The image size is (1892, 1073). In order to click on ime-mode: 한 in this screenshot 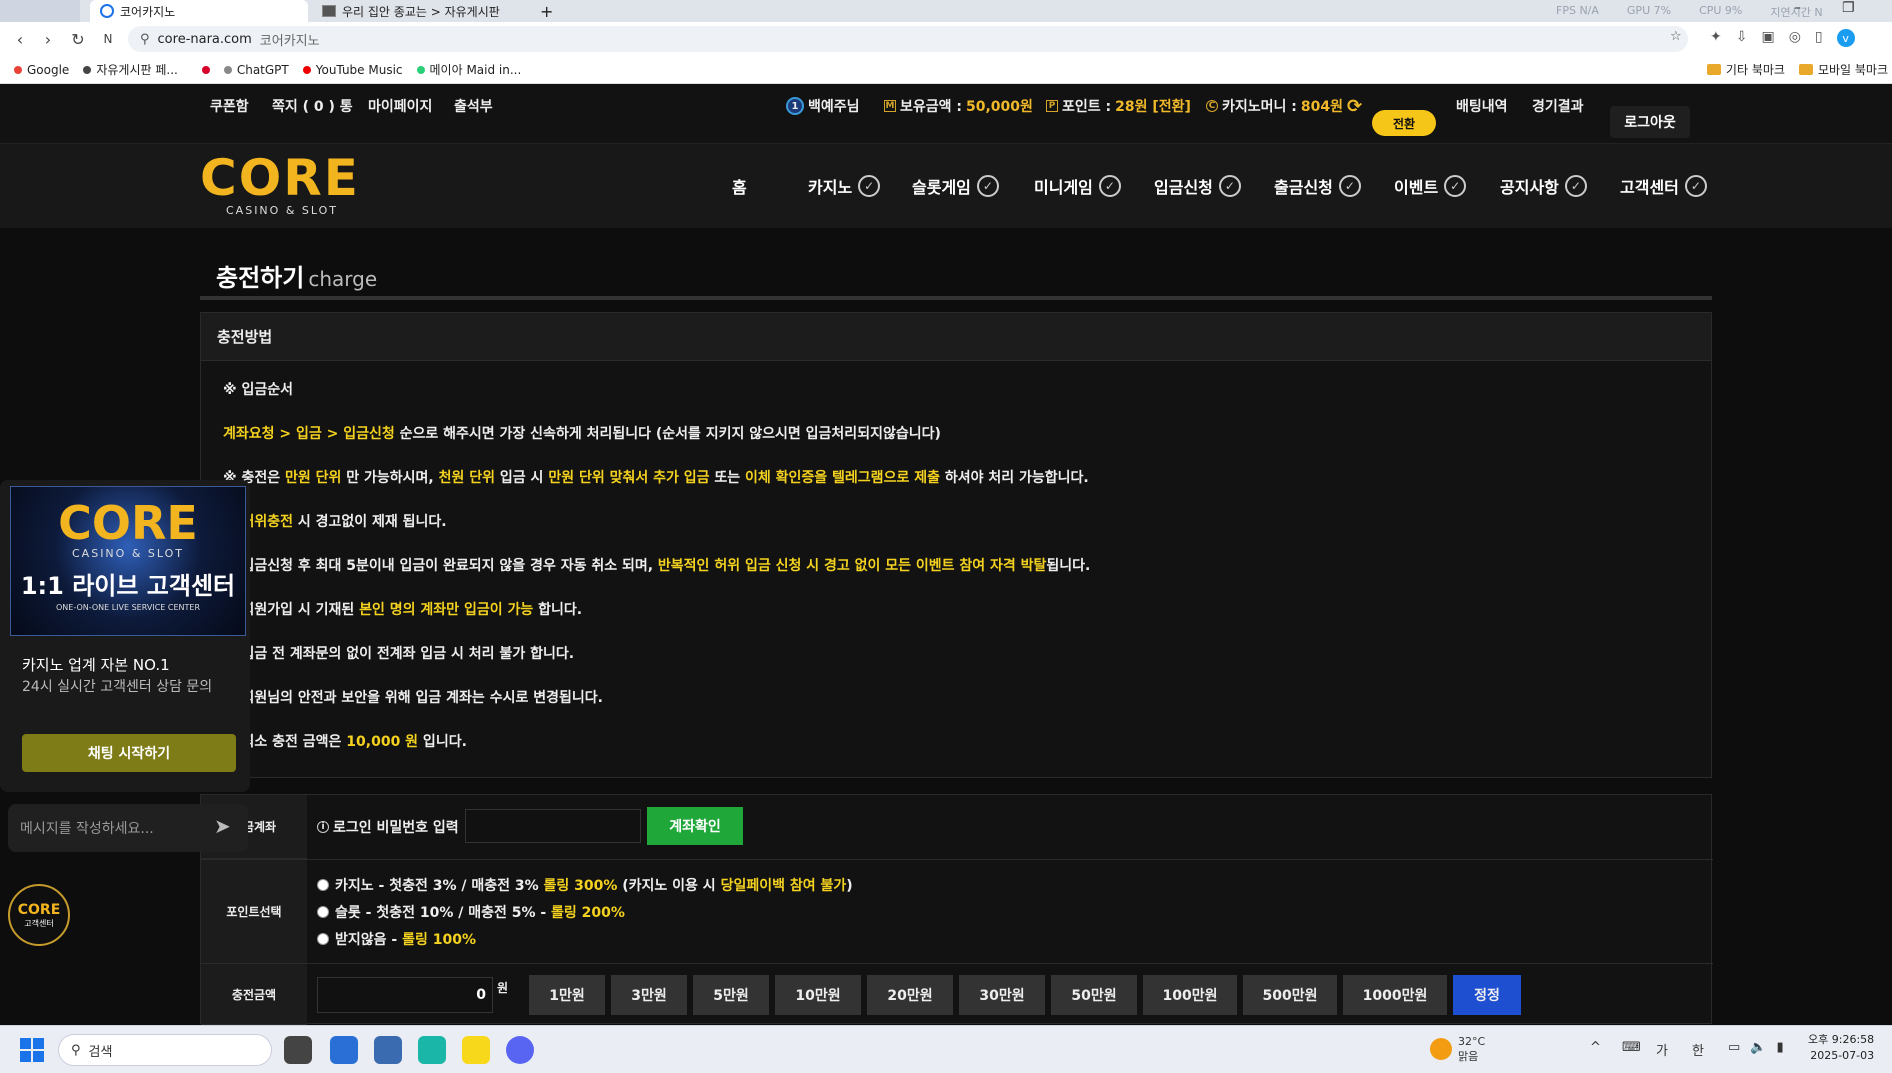, I will do `click(1698, 1049)`.